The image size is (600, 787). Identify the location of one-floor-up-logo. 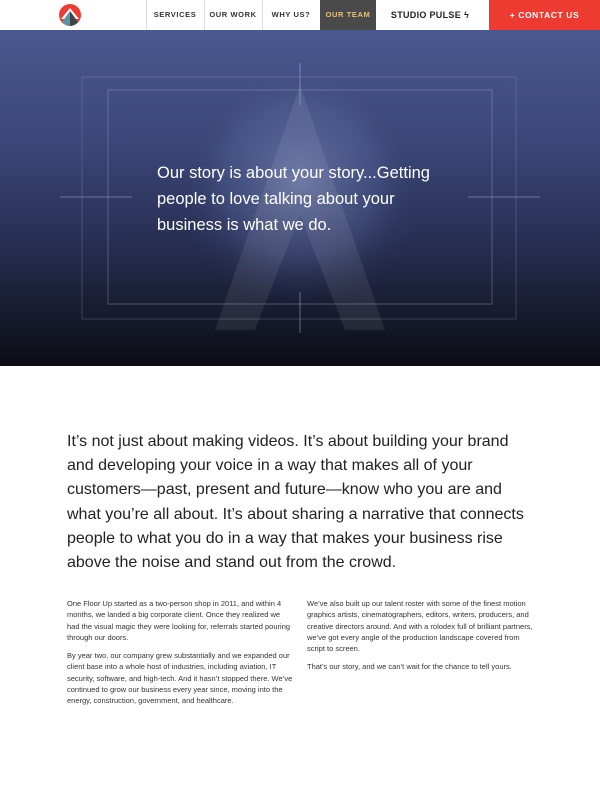
(70, 15).